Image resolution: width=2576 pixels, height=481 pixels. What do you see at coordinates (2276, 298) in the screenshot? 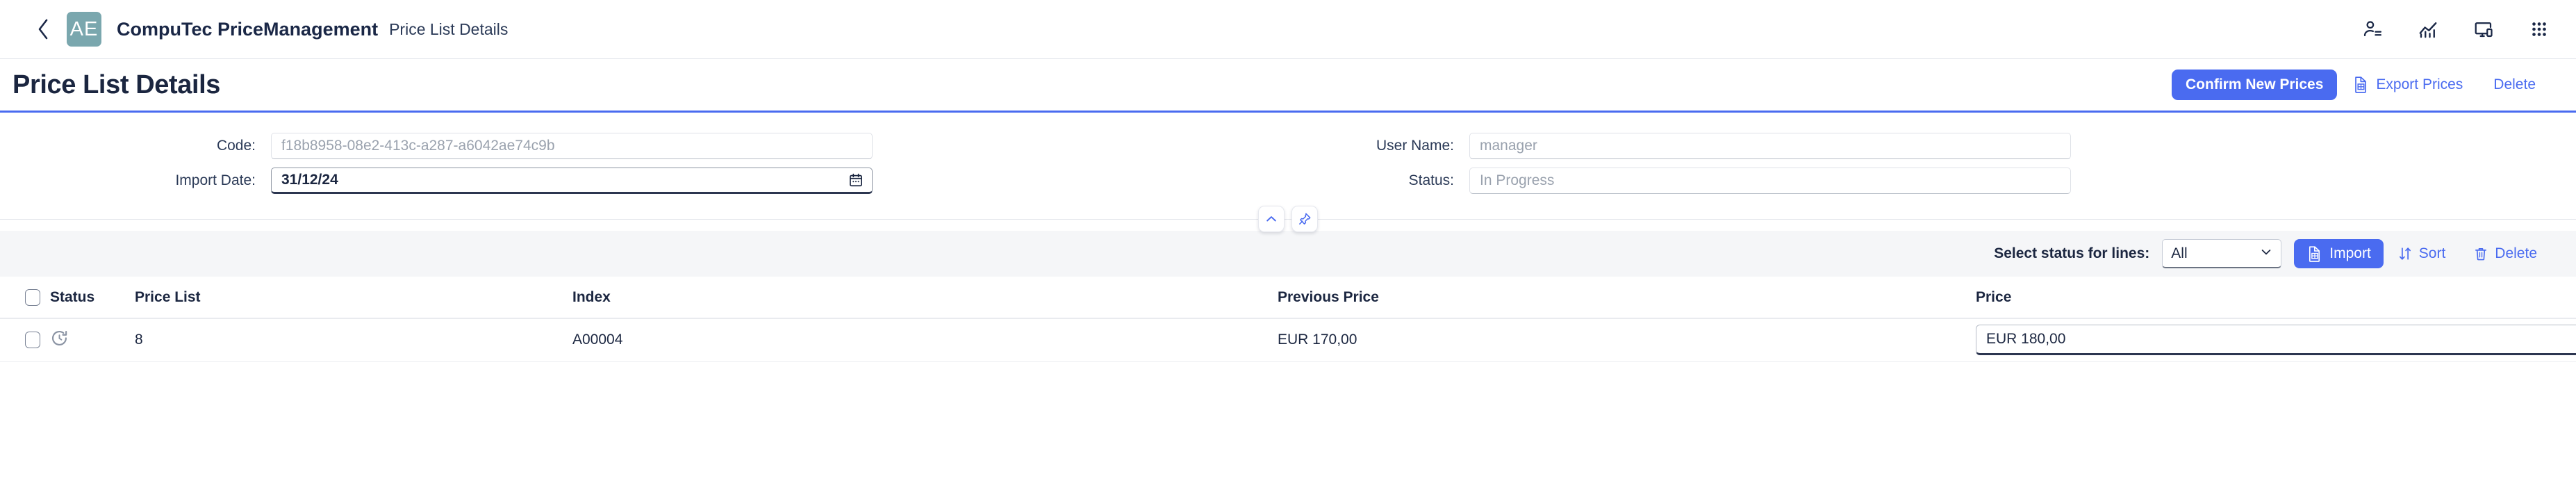
I see `header-price: Price` at bounding box center [2276, 298].